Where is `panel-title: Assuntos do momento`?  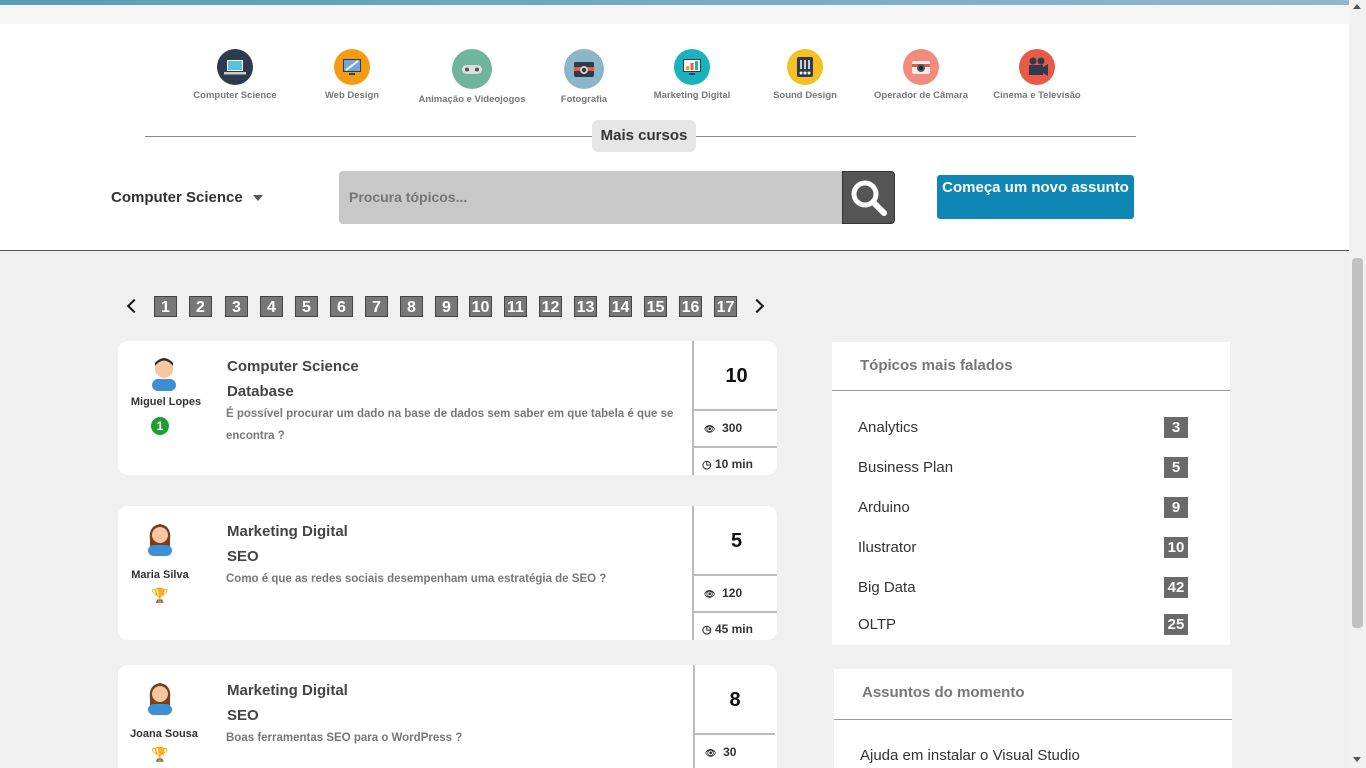
panel-title: Assuntos do momento is located at coordinates (943, 692).